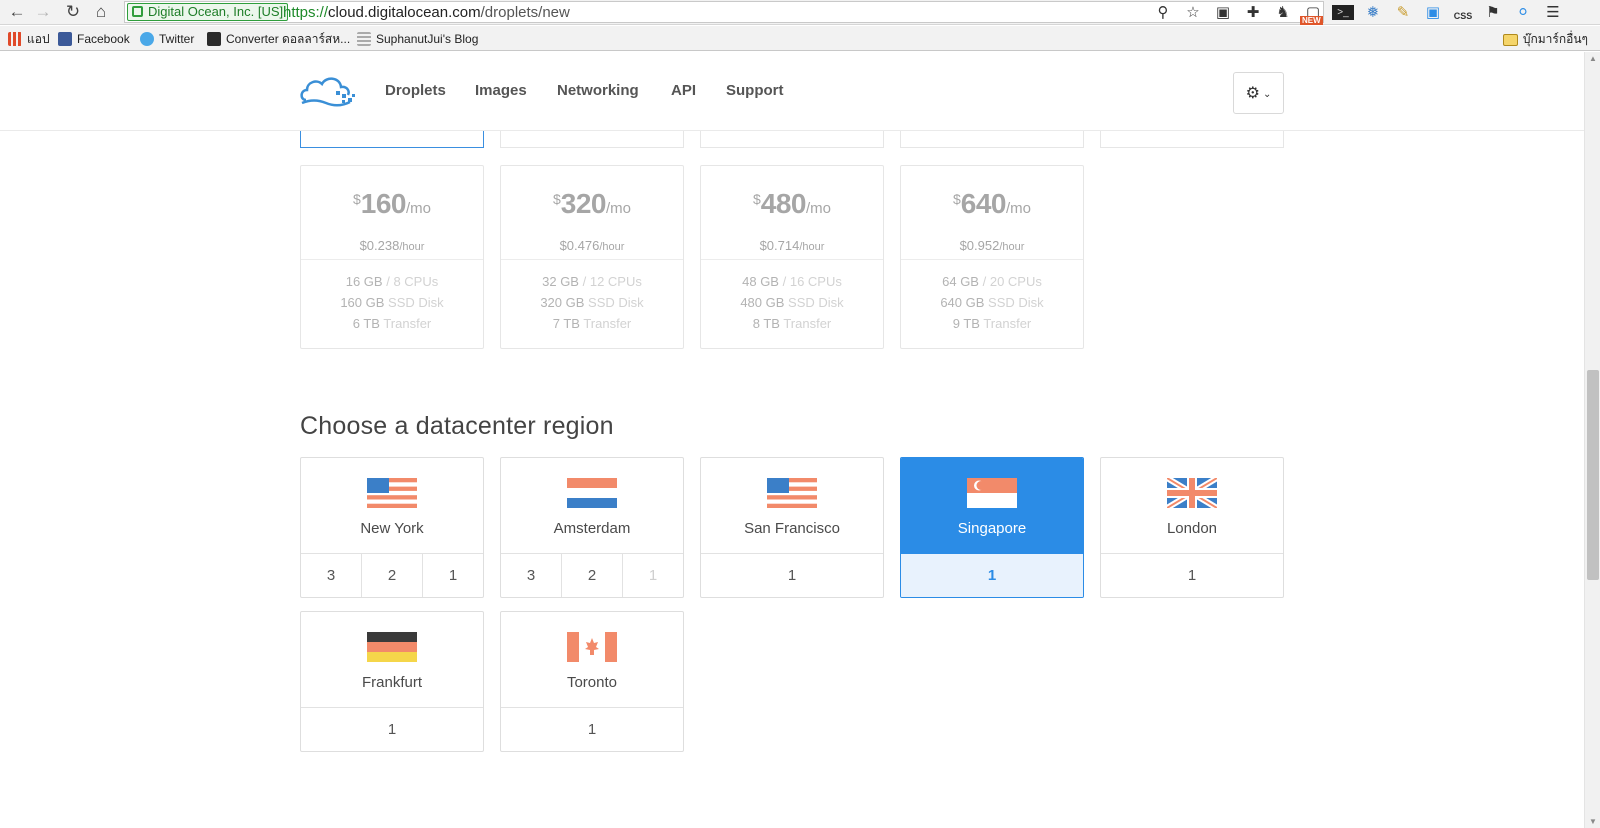  I want to click on divider, so click(392, 259).